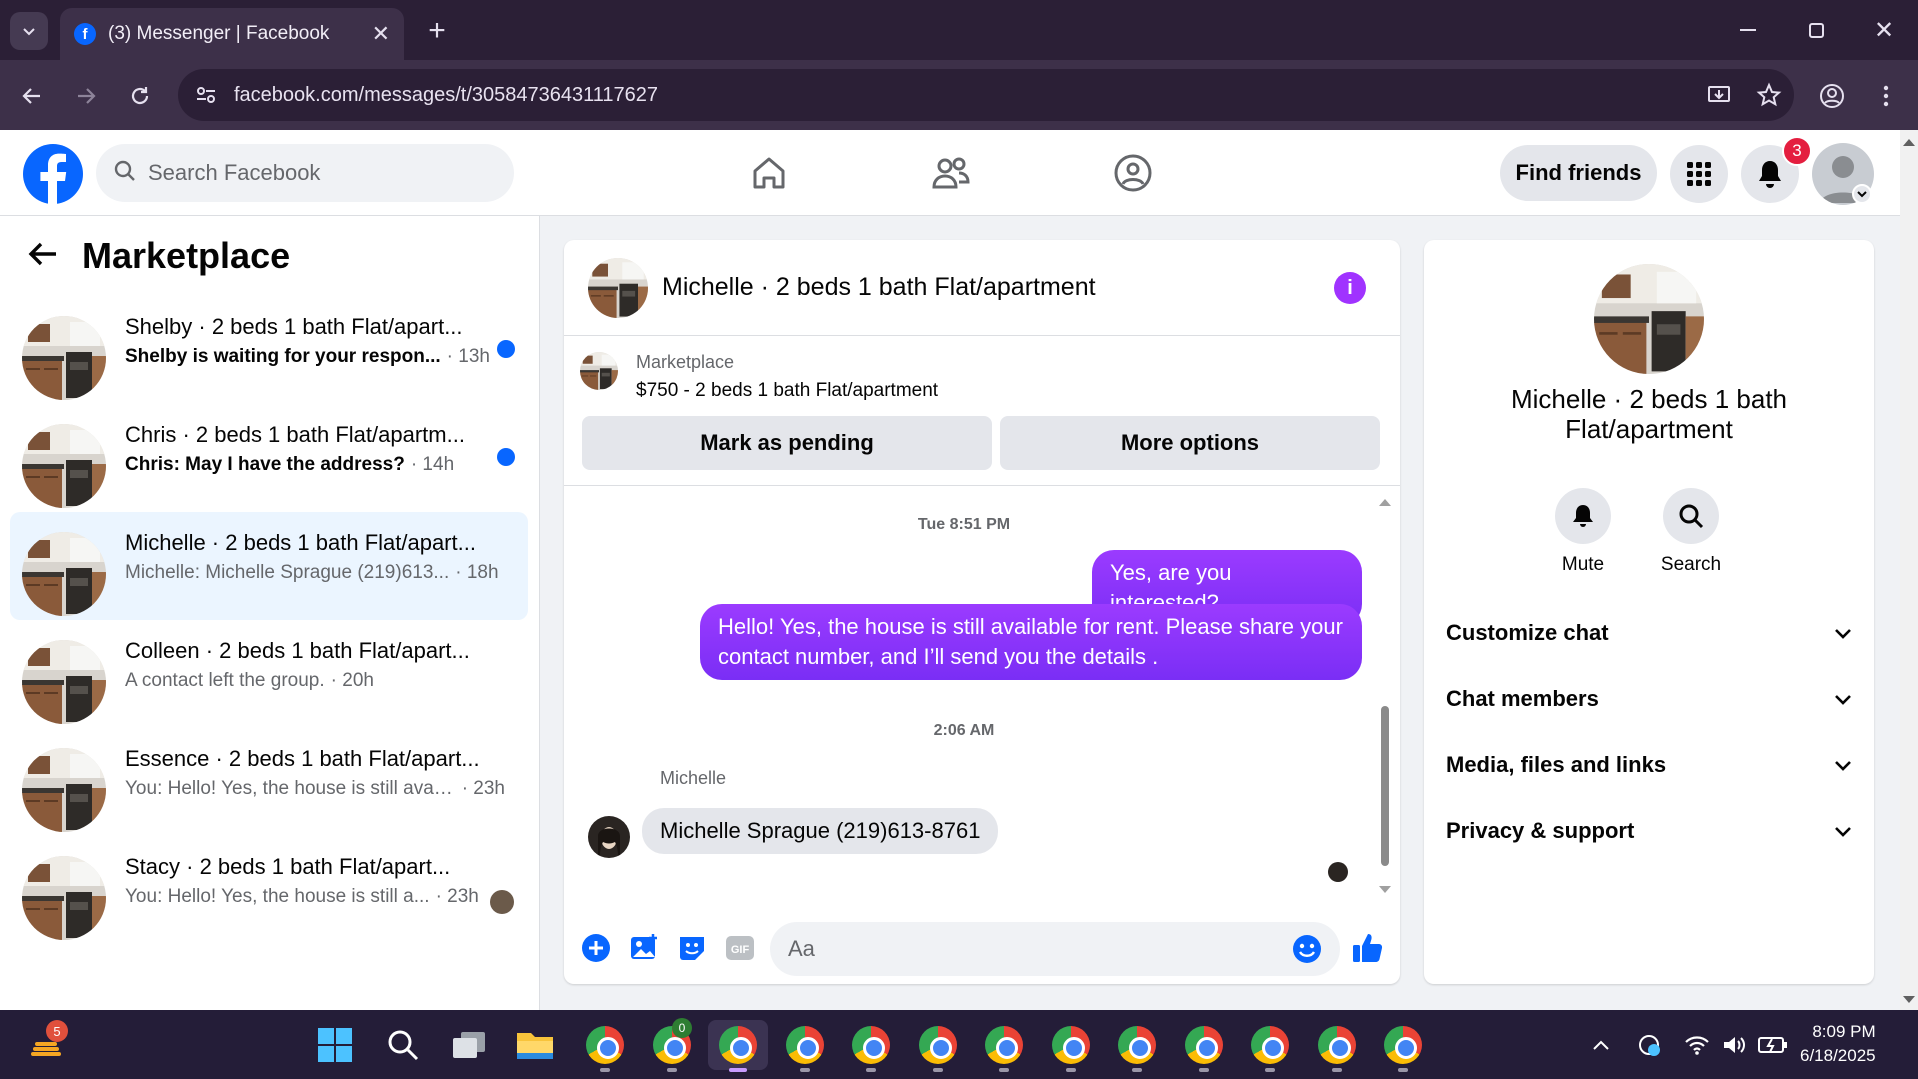 This screenshot has width=1918, height=1079. What do you see at coordinates (1028, 949) in the screenshot?
I see `message-input` at bounding box center [1028, 949].